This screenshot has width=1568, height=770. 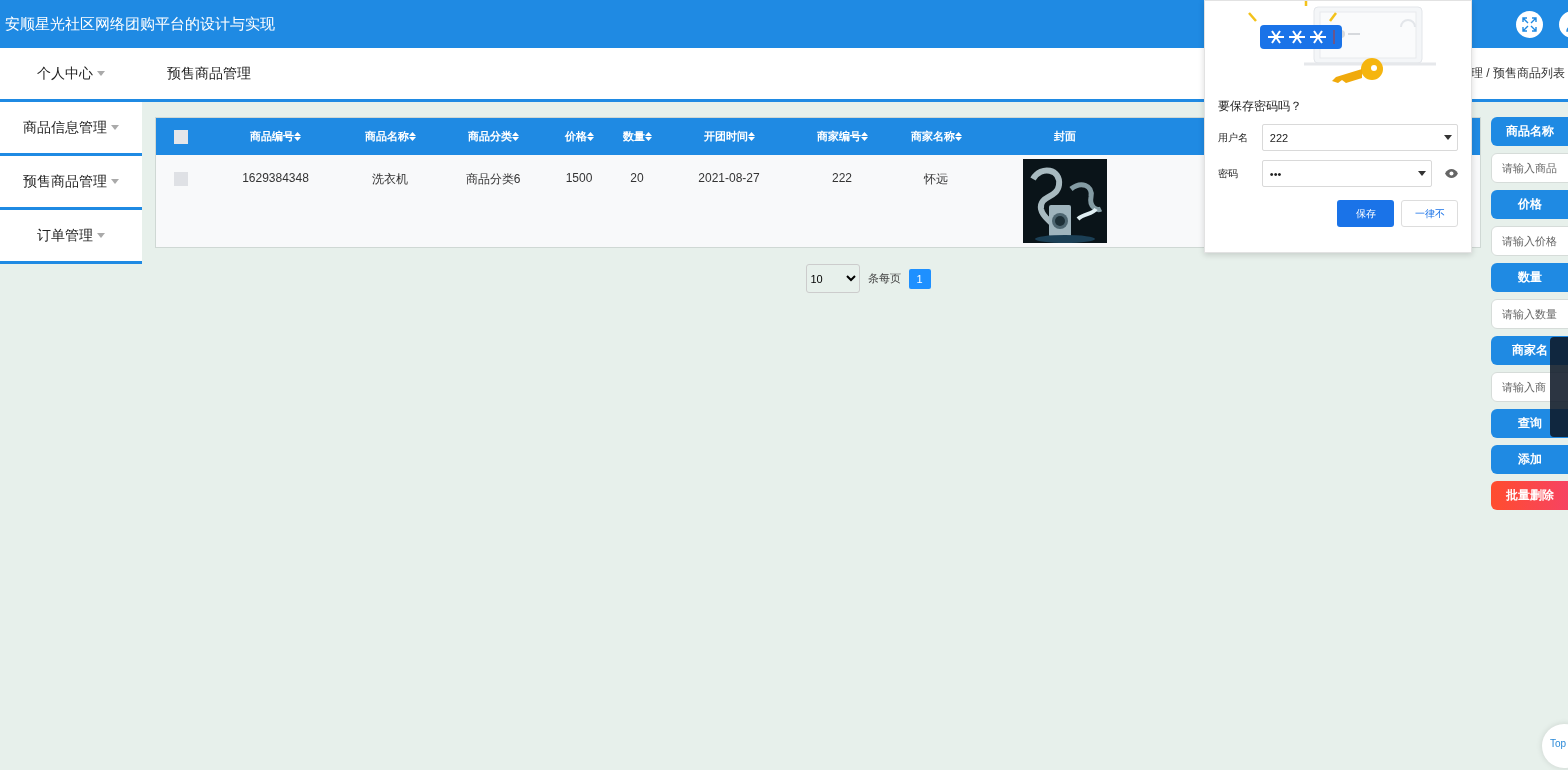 I want to click on table-cell: 1629384348, so click(x=275, y=178).